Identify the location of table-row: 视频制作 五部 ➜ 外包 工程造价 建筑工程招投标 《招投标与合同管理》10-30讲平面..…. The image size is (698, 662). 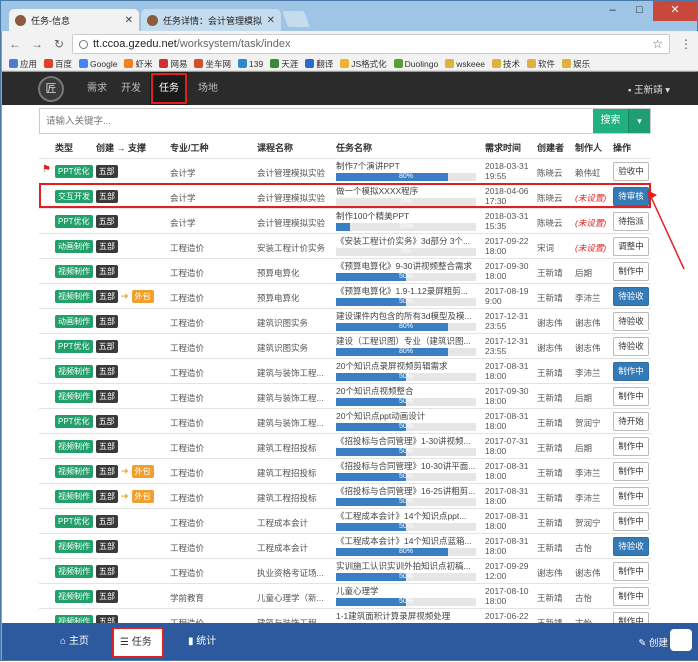
(345, 470).